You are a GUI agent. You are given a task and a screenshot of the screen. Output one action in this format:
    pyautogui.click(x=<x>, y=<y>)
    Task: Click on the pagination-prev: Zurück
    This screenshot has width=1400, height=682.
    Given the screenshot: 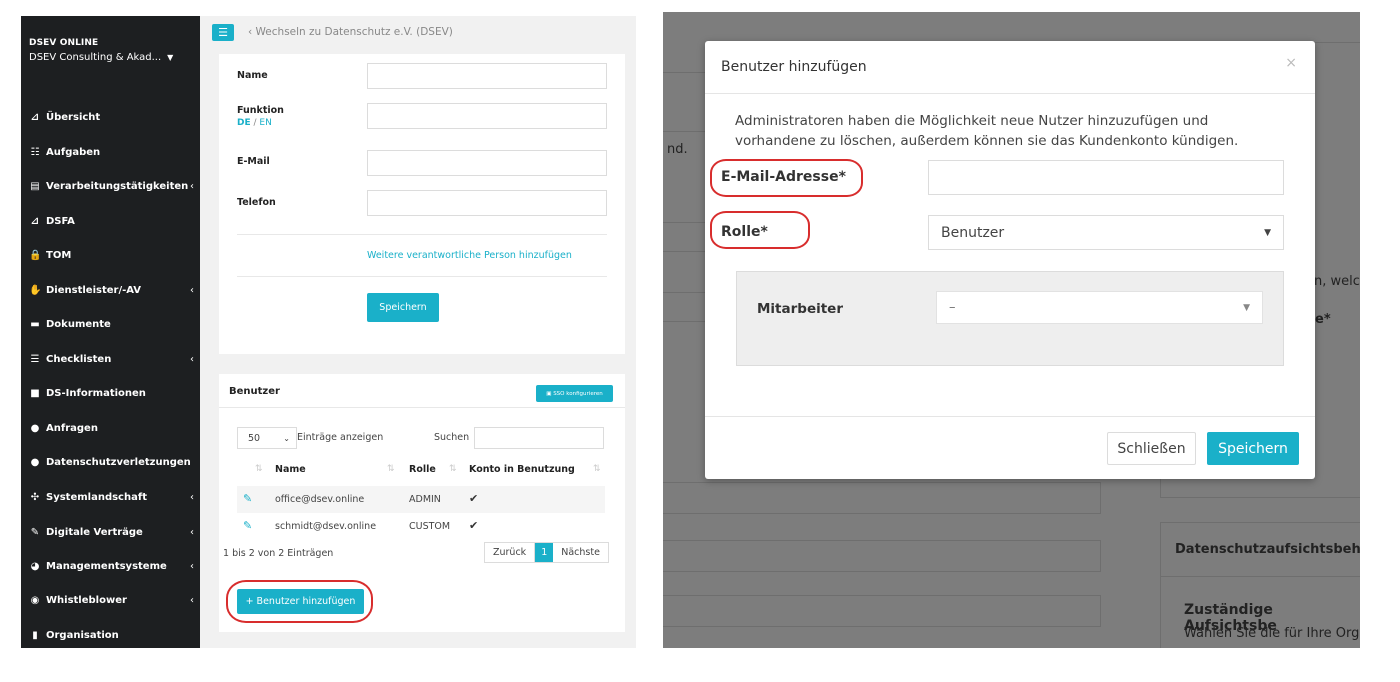 What is the action you would take?
    pyautogui.click(x=510, y=552)
    